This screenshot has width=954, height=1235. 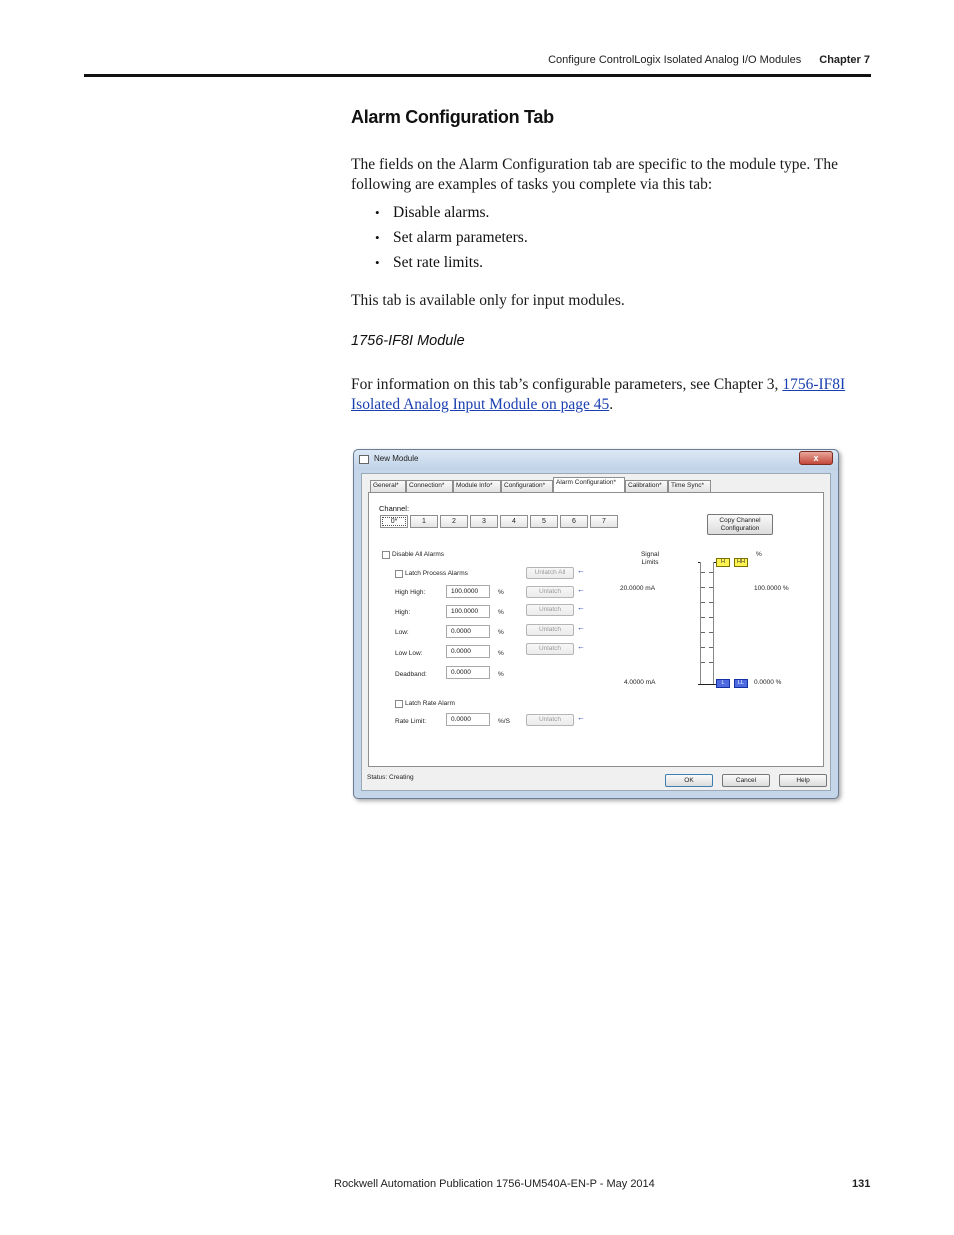 I want to click on window-icon, so click(x=364, y=459).